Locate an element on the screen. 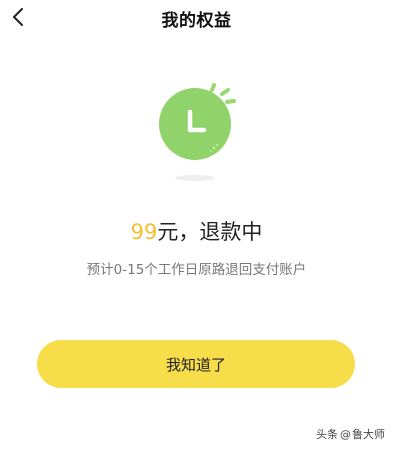  confirm-button-label: 我知道了 is located at coordinates (195, 364).